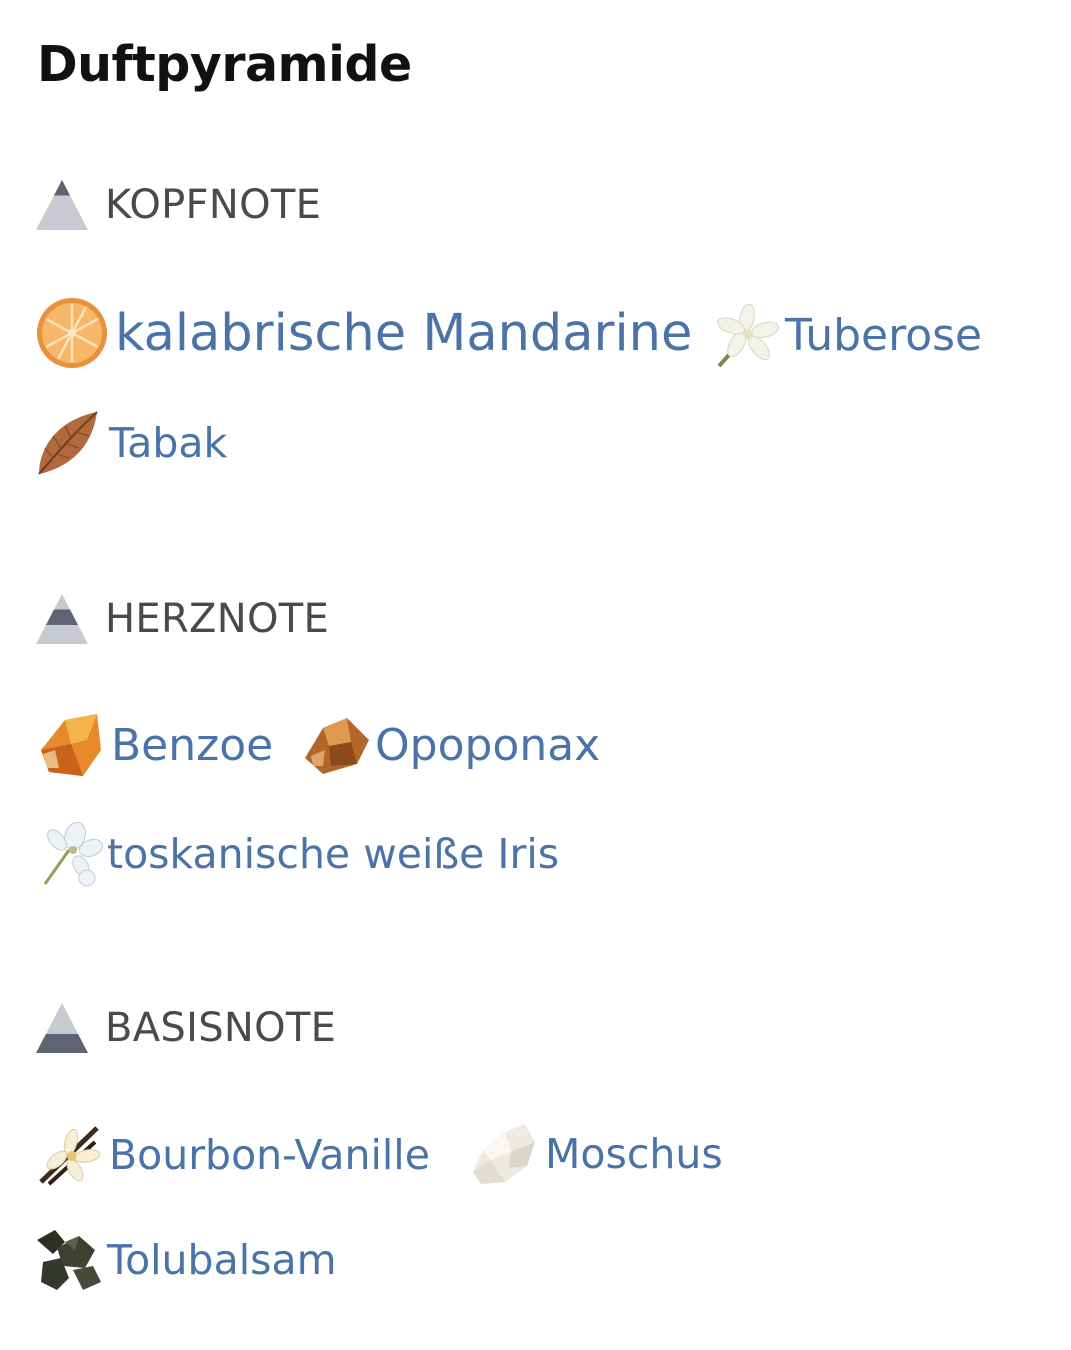 The width and height of the screenshot is (1071, 1350). What do you see at coordinates (168, 443) in the screenshot?
I see `note-label: Tabak` at bounding box center [168, 443].